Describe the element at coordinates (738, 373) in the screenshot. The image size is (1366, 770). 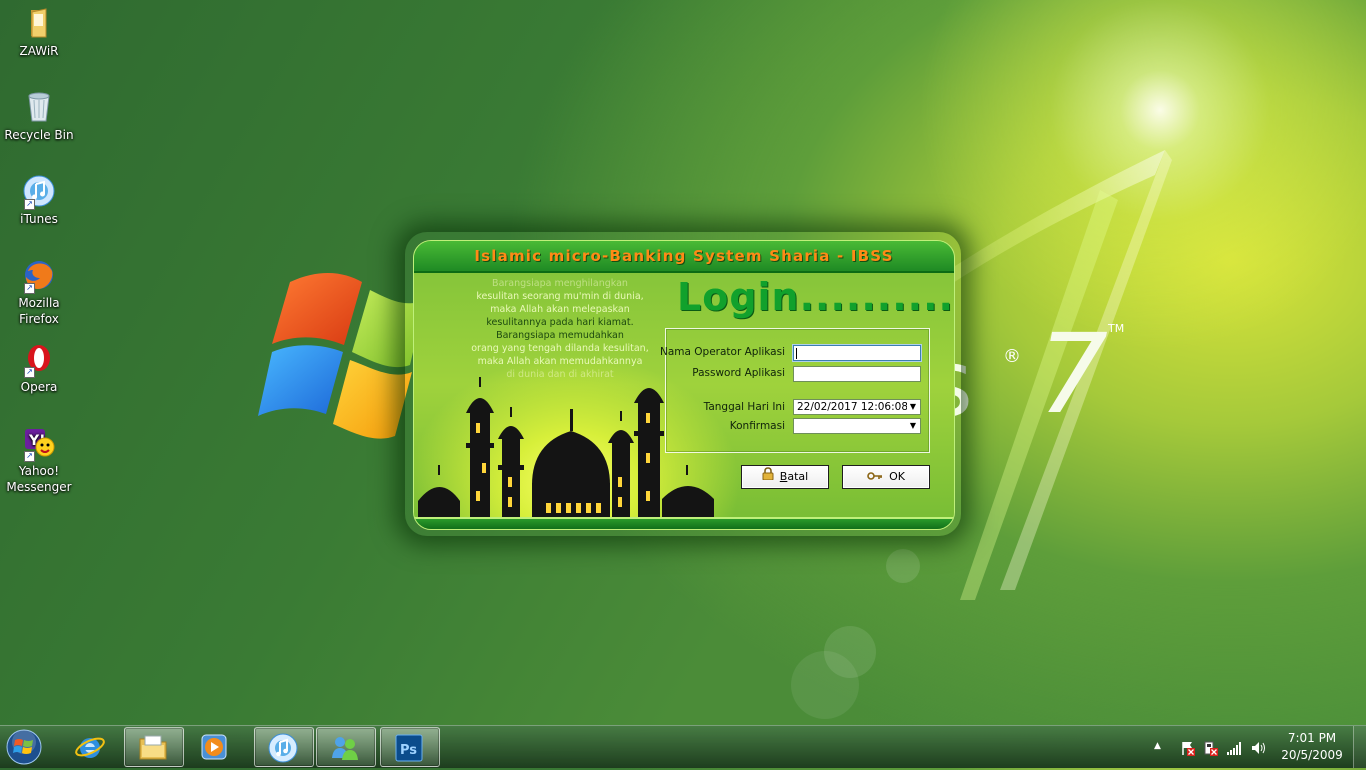
I see `password-label: Password Aplikasi` at that location.